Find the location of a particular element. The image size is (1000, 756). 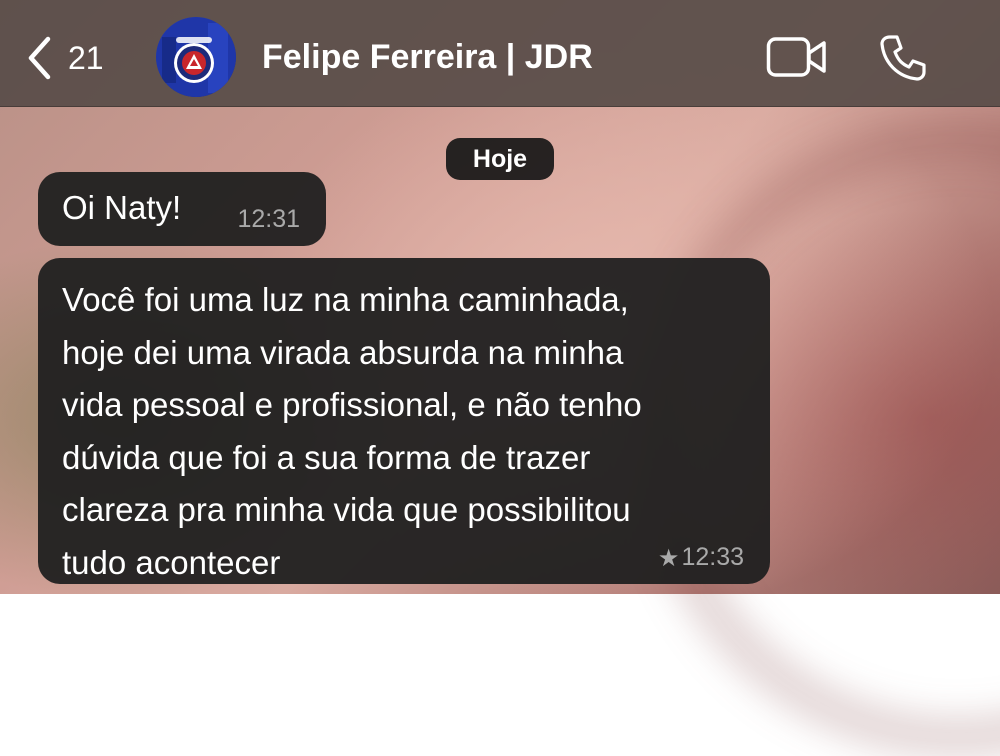

star-icon: ★ is located at coordinates (668, 557).